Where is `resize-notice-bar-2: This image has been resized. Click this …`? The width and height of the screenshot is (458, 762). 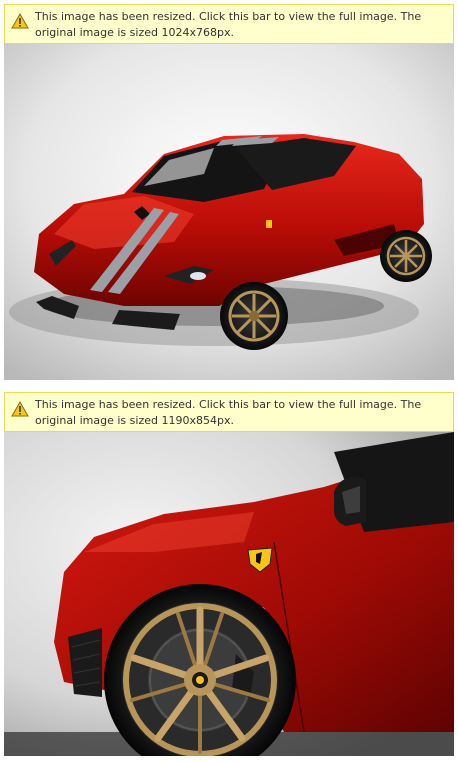 resize-notice-bar-2: This image has been resized. Click this … is located at coordinates (229, 412).